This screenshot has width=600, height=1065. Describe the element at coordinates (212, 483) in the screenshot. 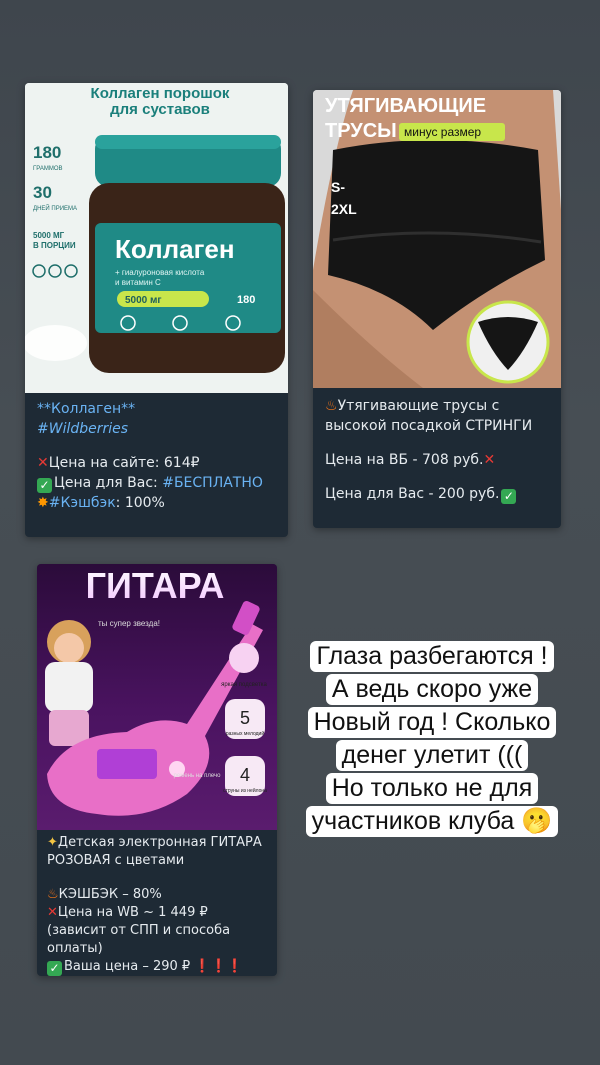

I see `free-hashtag: #БЕСПЛАТНО` at that location.